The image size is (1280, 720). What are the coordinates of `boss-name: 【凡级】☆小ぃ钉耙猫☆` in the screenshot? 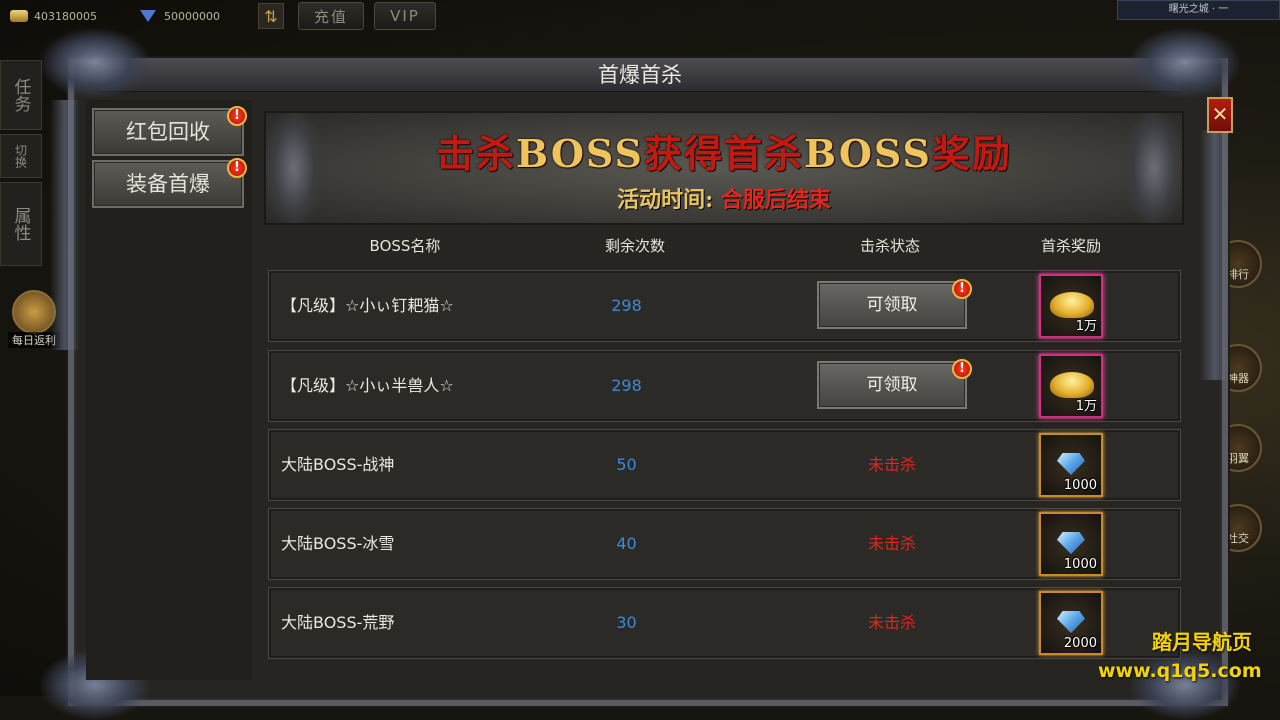 It's located at (367, 305).